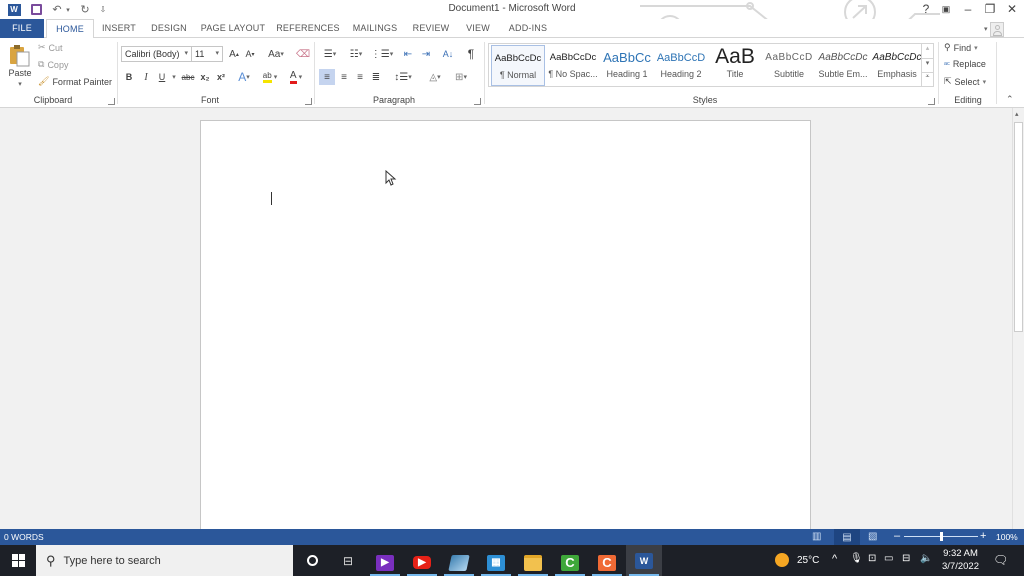  What do you see at coordinates (53, 64) in the screenshot?
I see `copy-button: ⧉ Copy` at bounding box center [53, 64].